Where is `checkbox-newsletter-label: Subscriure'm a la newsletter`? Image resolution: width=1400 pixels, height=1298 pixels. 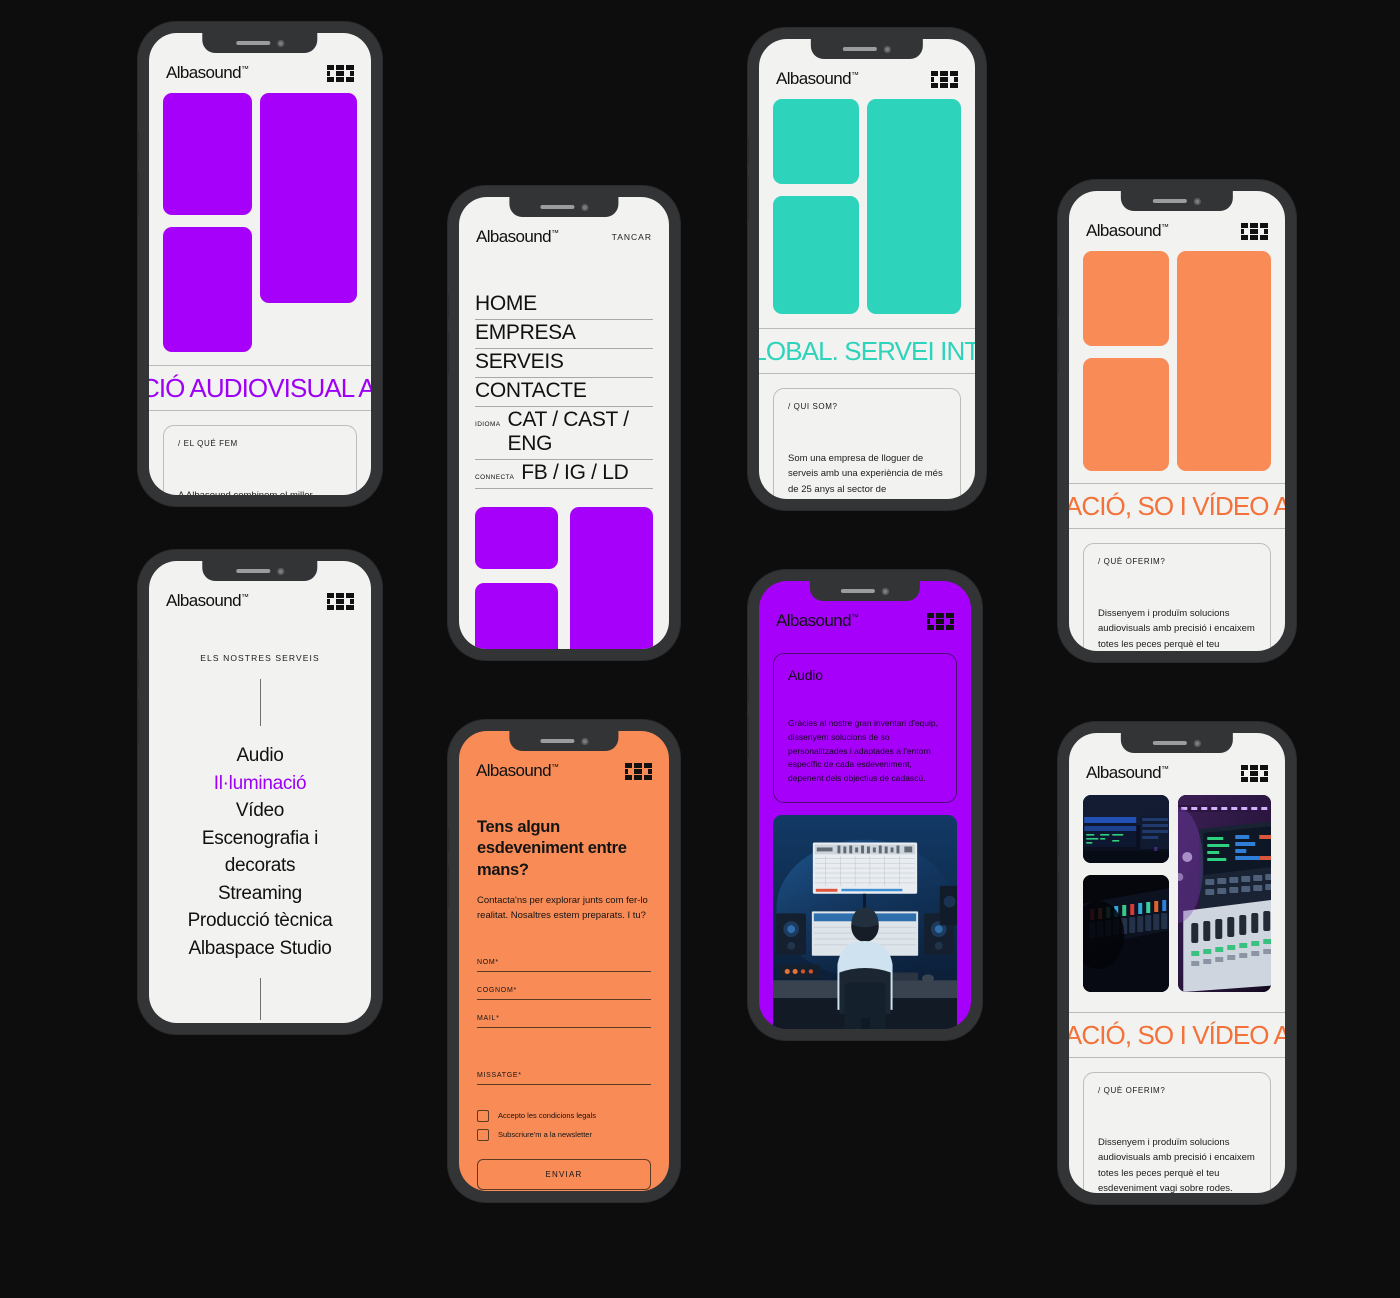 checkbox-newsletter-label: Subscriure'm a la newsletter is located at coordinates (545, 1135).